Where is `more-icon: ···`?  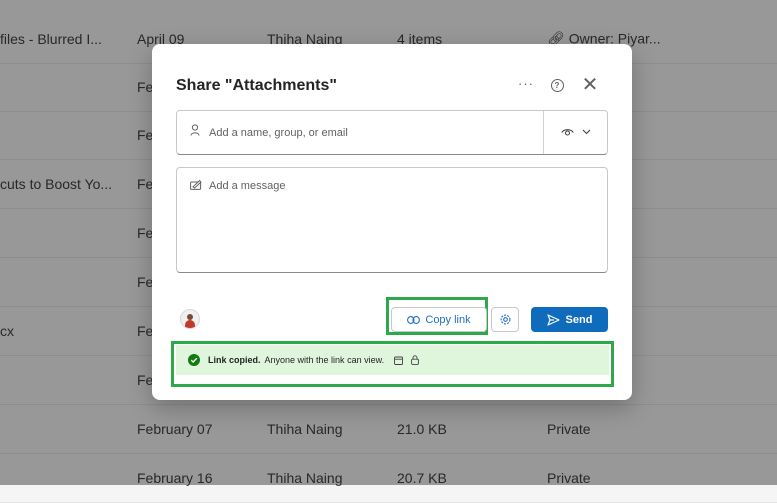 more-icon: ··· is located at coordinates (526, 83).